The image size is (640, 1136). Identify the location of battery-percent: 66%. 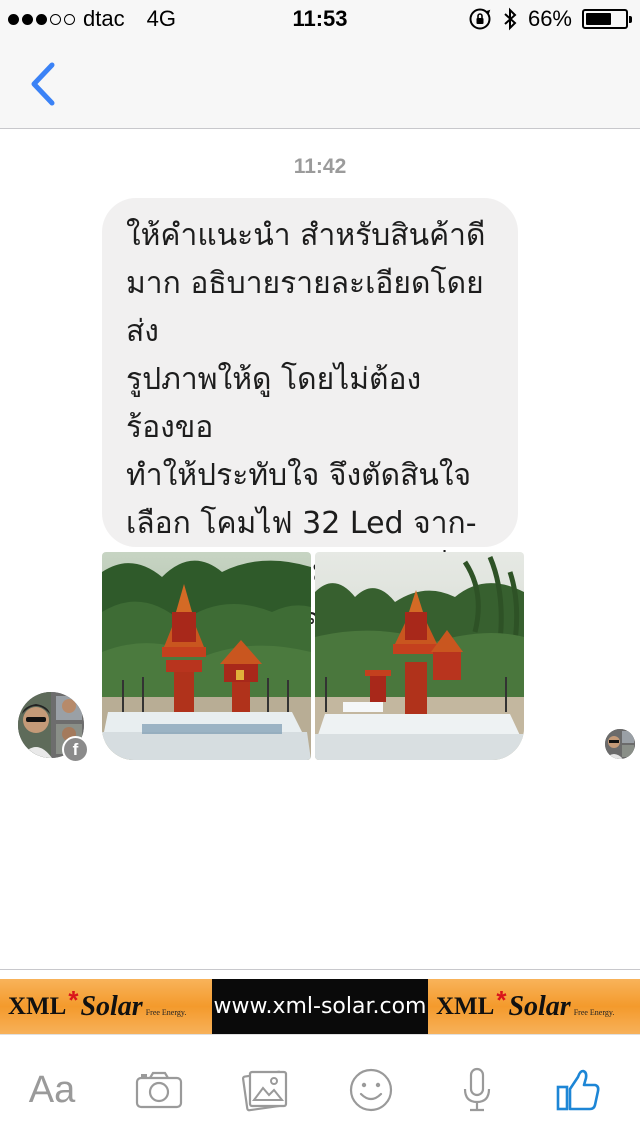
(549, 18).